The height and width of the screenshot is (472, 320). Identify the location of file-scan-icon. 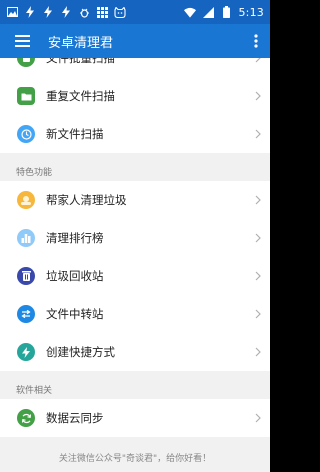
(26, 62).